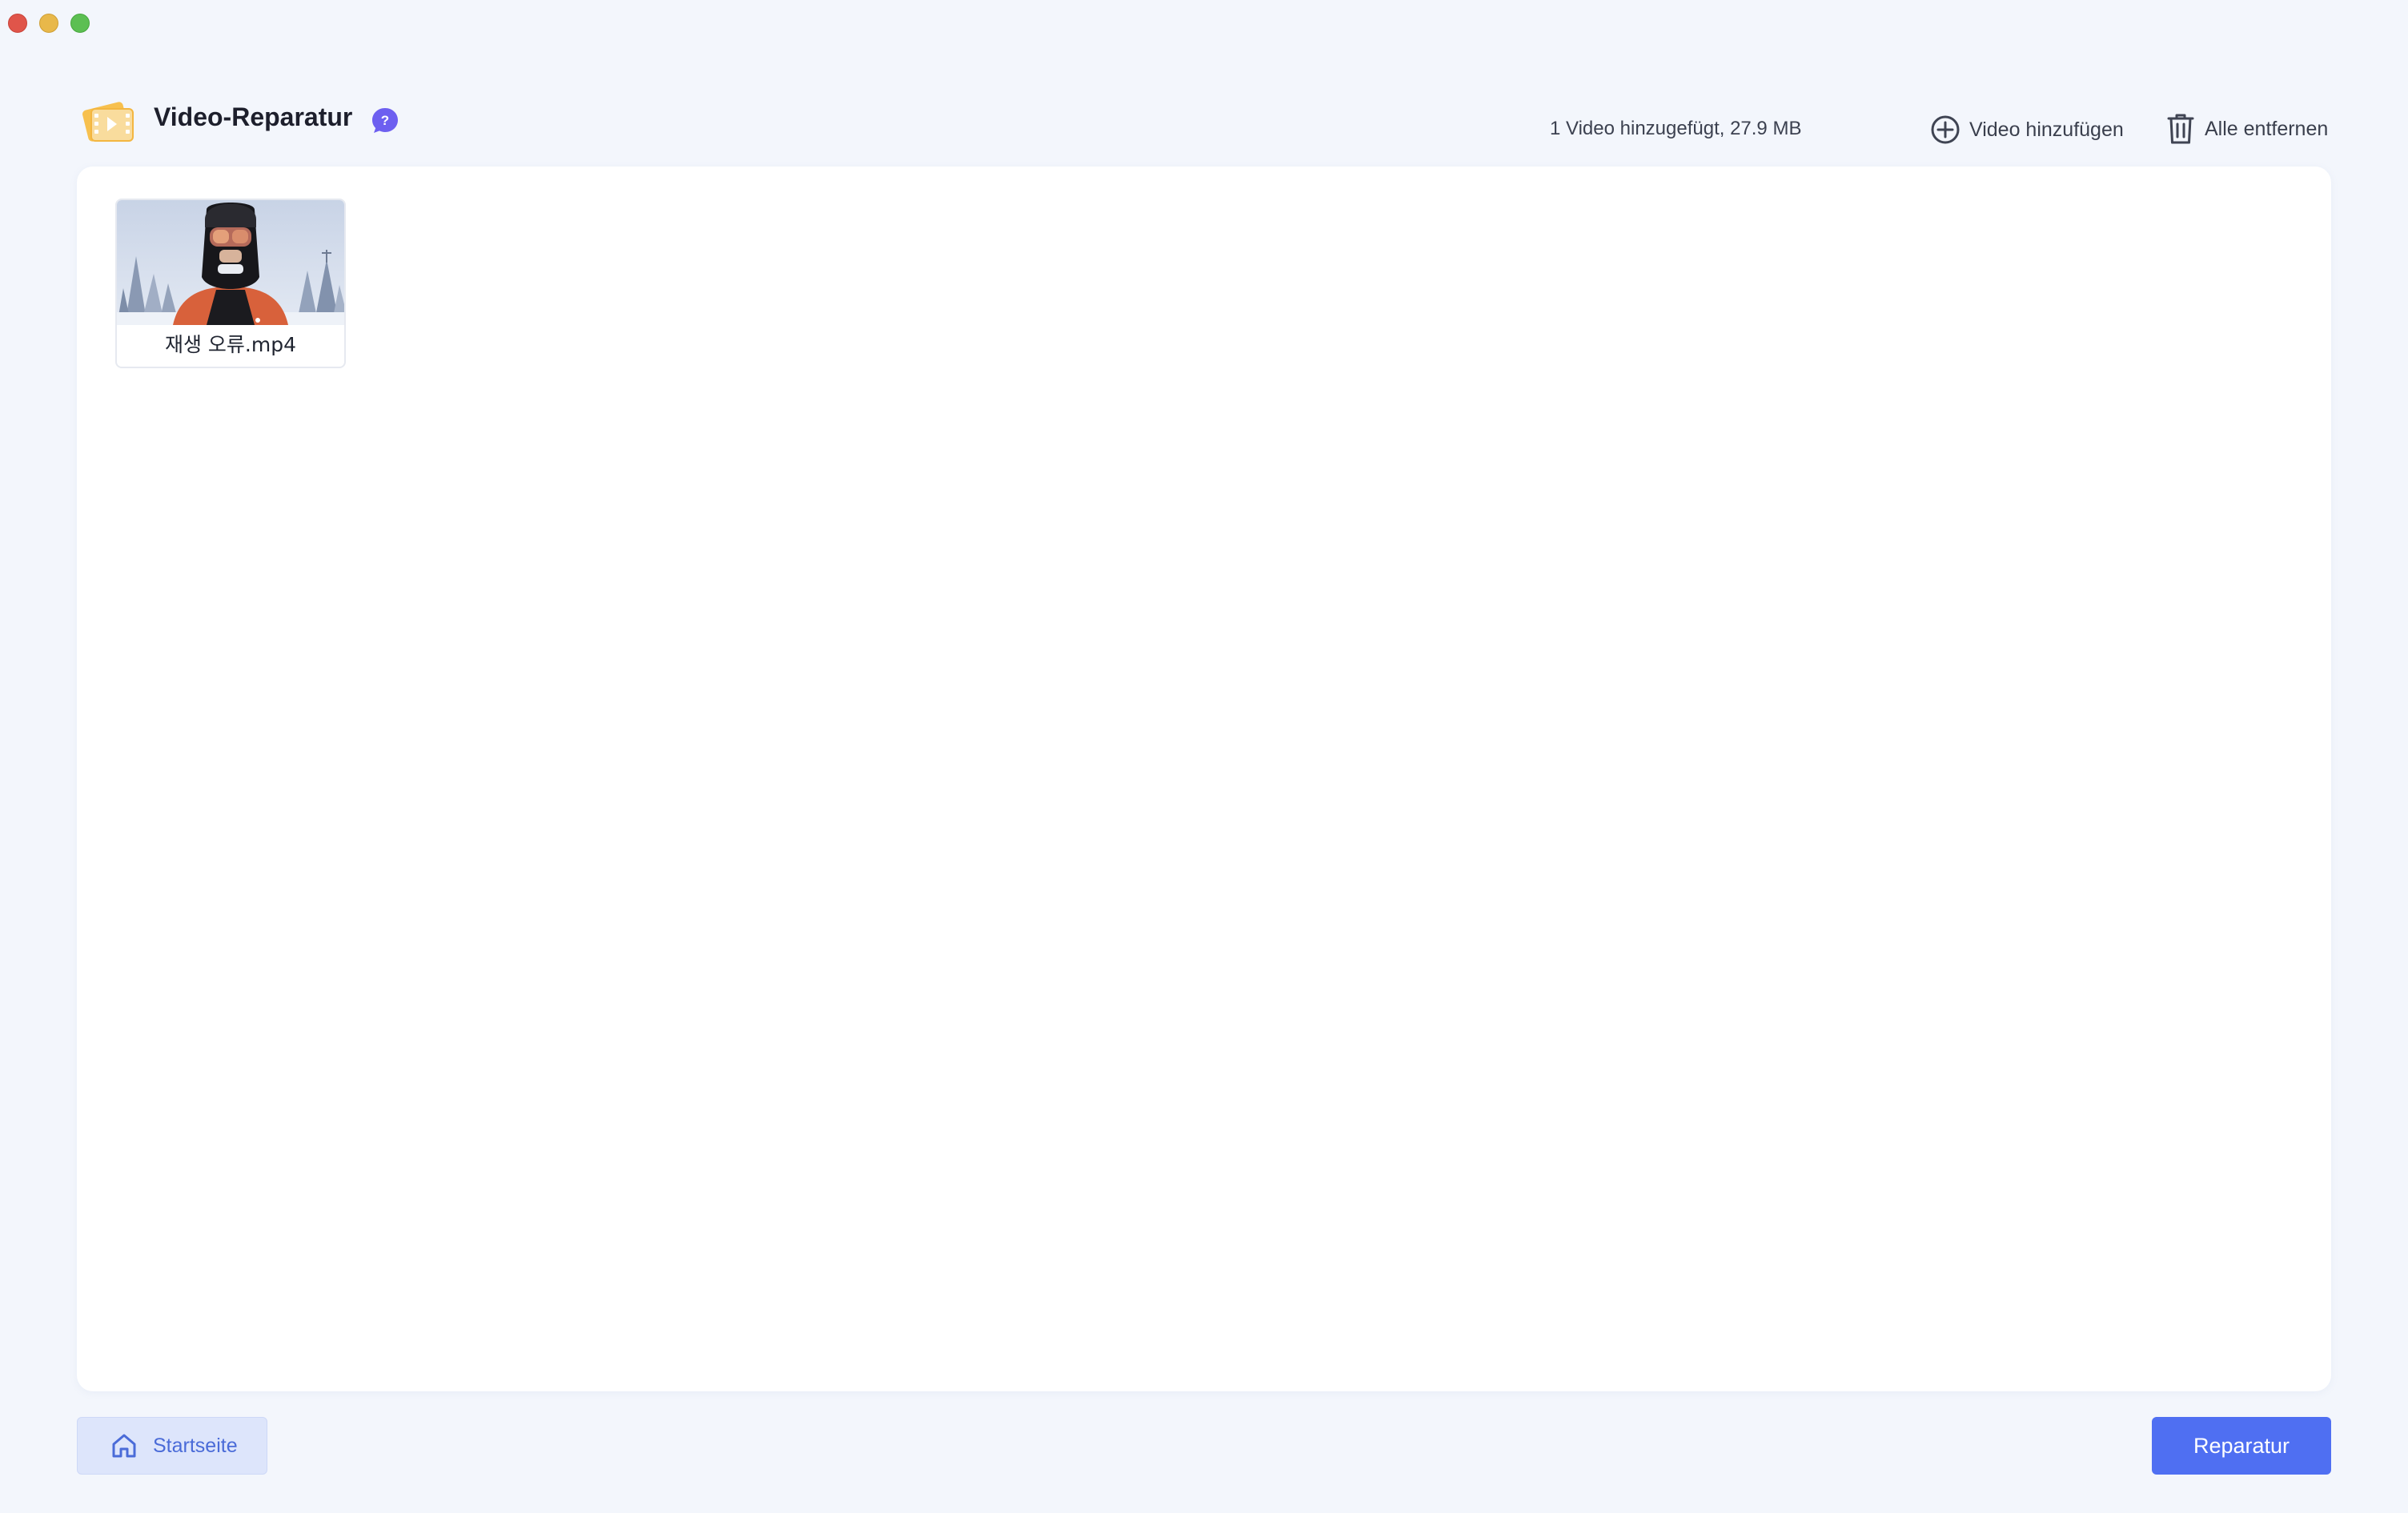  I want to click on trash-icon, so click(2180, 129).